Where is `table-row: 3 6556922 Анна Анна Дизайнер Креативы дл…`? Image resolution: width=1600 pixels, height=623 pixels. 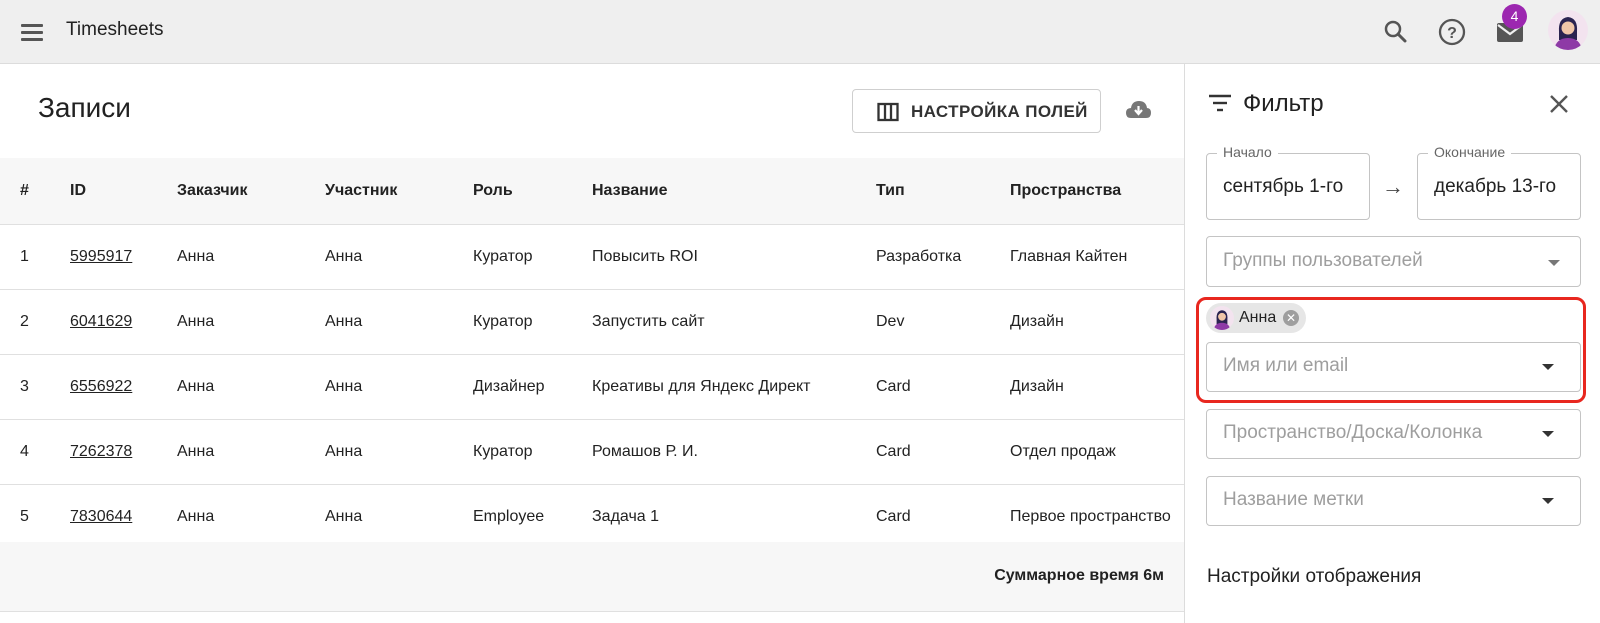
table-row: 3 6556922 Анна Анна Дизайнер Креативы дл… is located at coordinates (592, 387).